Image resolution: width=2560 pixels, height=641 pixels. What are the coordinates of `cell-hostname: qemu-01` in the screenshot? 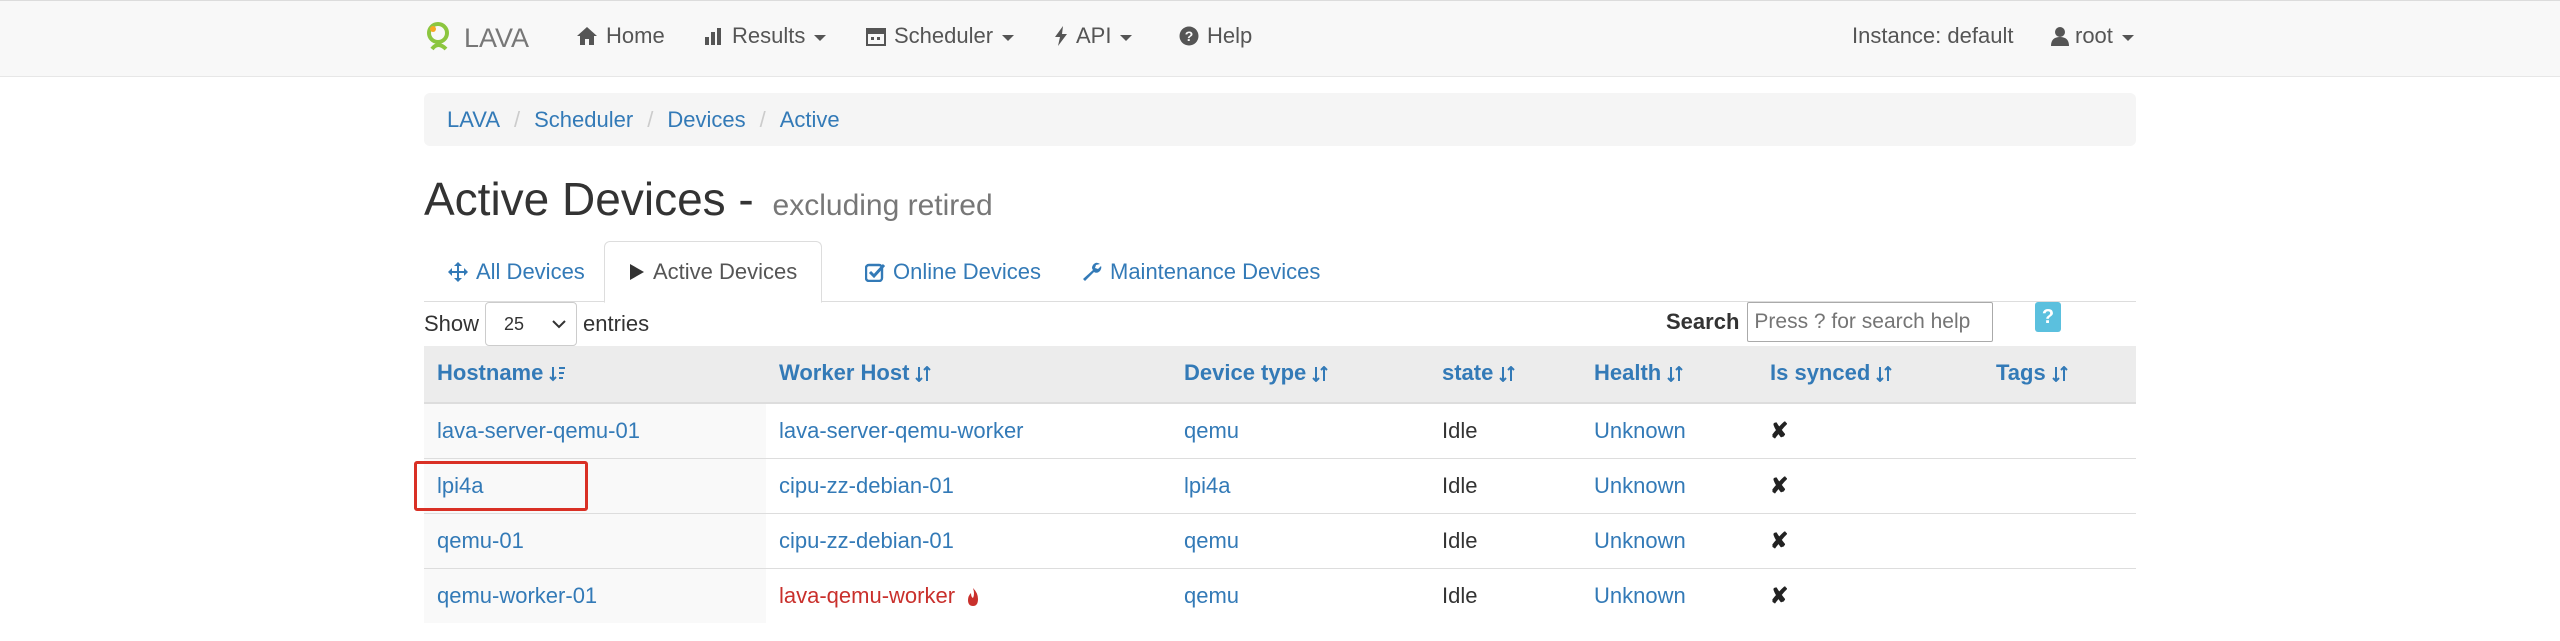 It's located at (595, 540).